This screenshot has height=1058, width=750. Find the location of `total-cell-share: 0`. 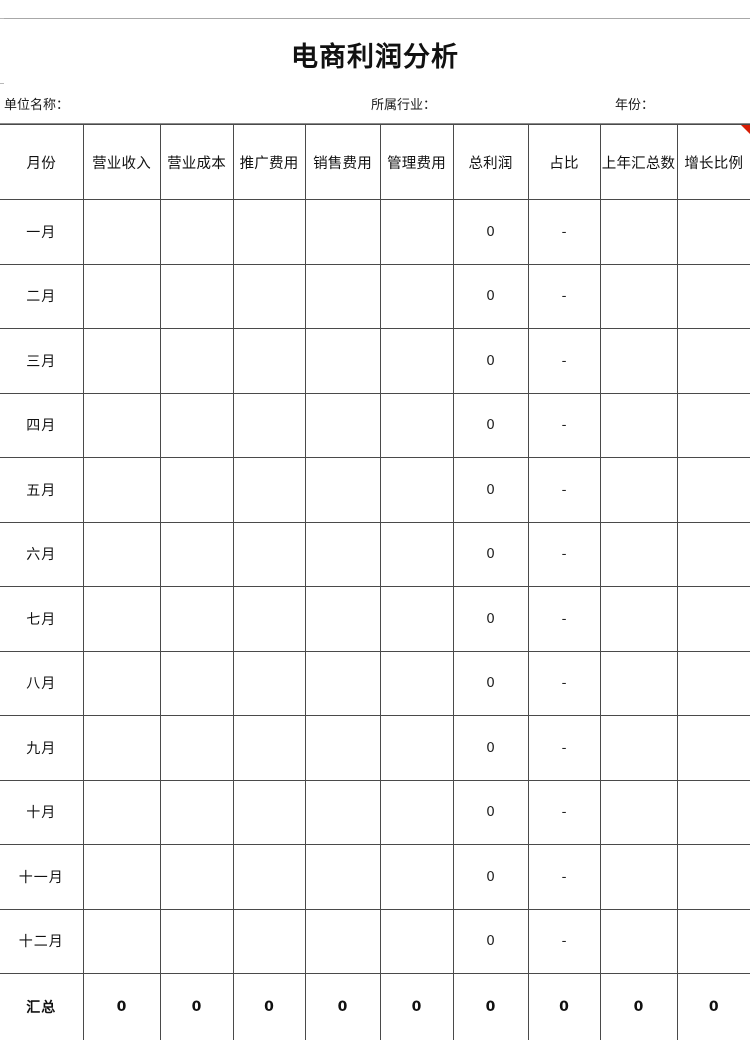

total-cell-share: 0 is located at coordinates (564, 1006).